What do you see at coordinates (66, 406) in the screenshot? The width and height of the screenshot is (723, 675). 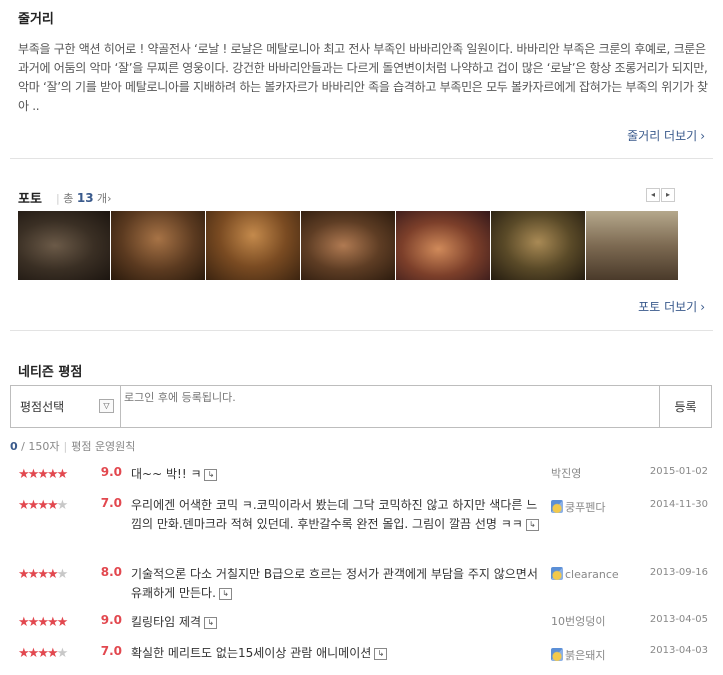 I see `rating-select: 평점선택 ▽` at bounding box center [66, 406].